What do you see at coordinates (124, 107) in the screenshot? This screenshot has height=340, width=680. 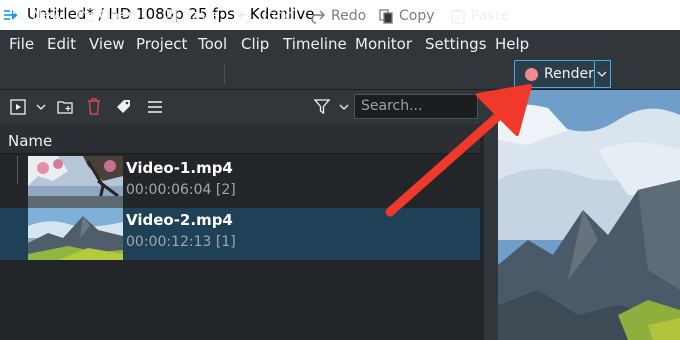 I see `tag-icon` at bounding box center [124, 107].